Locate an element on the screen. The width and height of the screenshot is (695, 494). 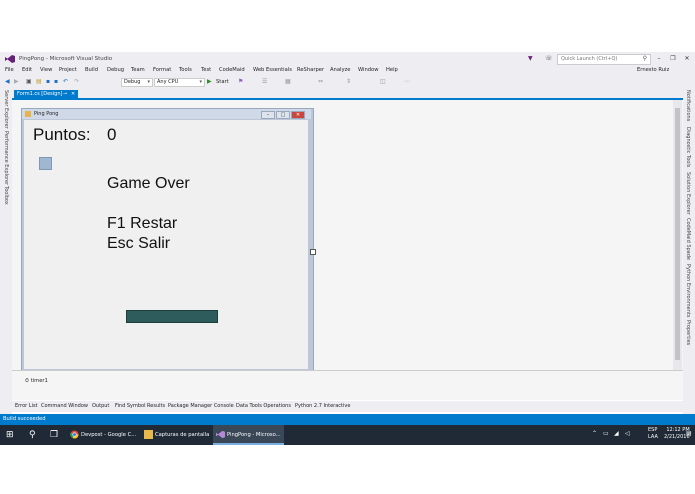
taskbar-app-explorer: Capturas de pantalla is located at coordinates (176, 435).